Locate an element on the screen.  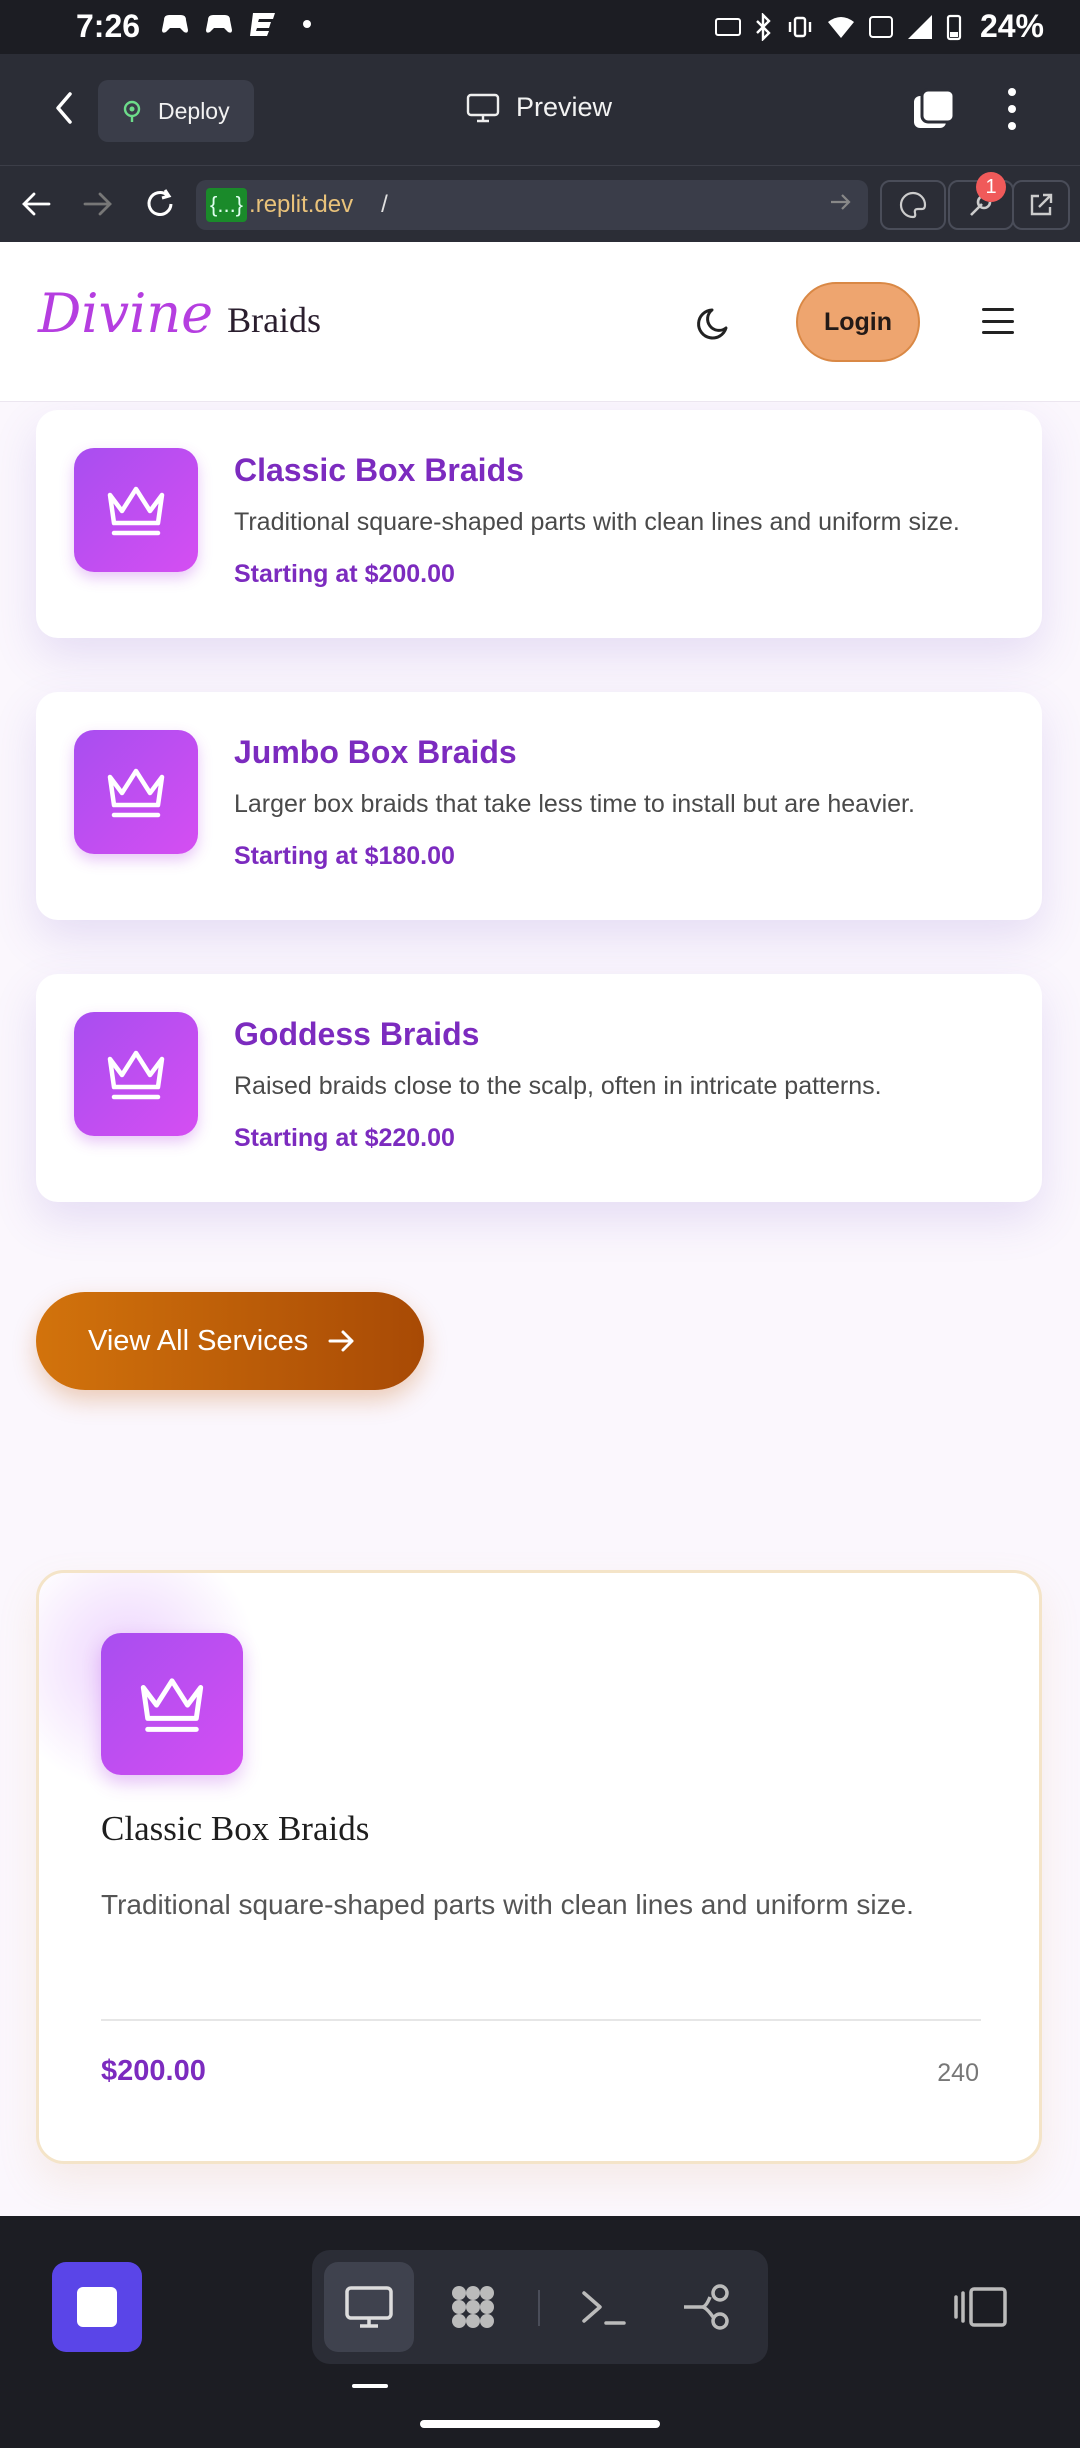
terminal-icon is located at coordinates (604, 2308).